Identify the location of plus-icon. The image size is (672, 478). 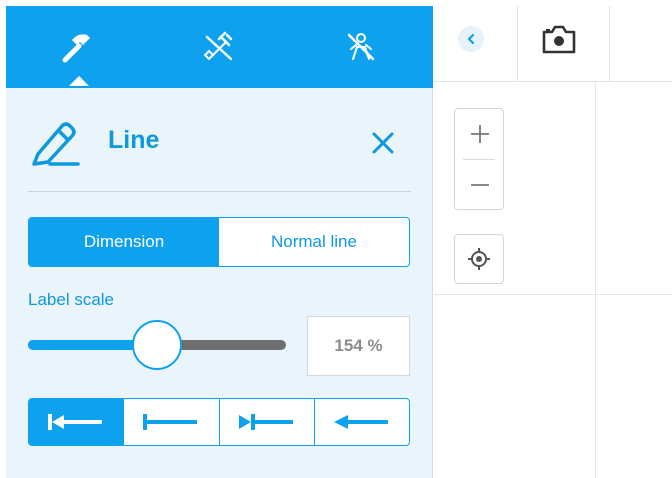
(480, 134).